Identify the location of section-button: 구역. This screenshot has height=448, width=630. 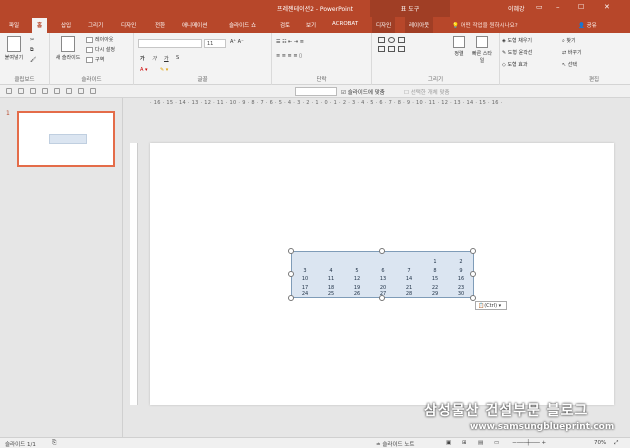
(95, 59).